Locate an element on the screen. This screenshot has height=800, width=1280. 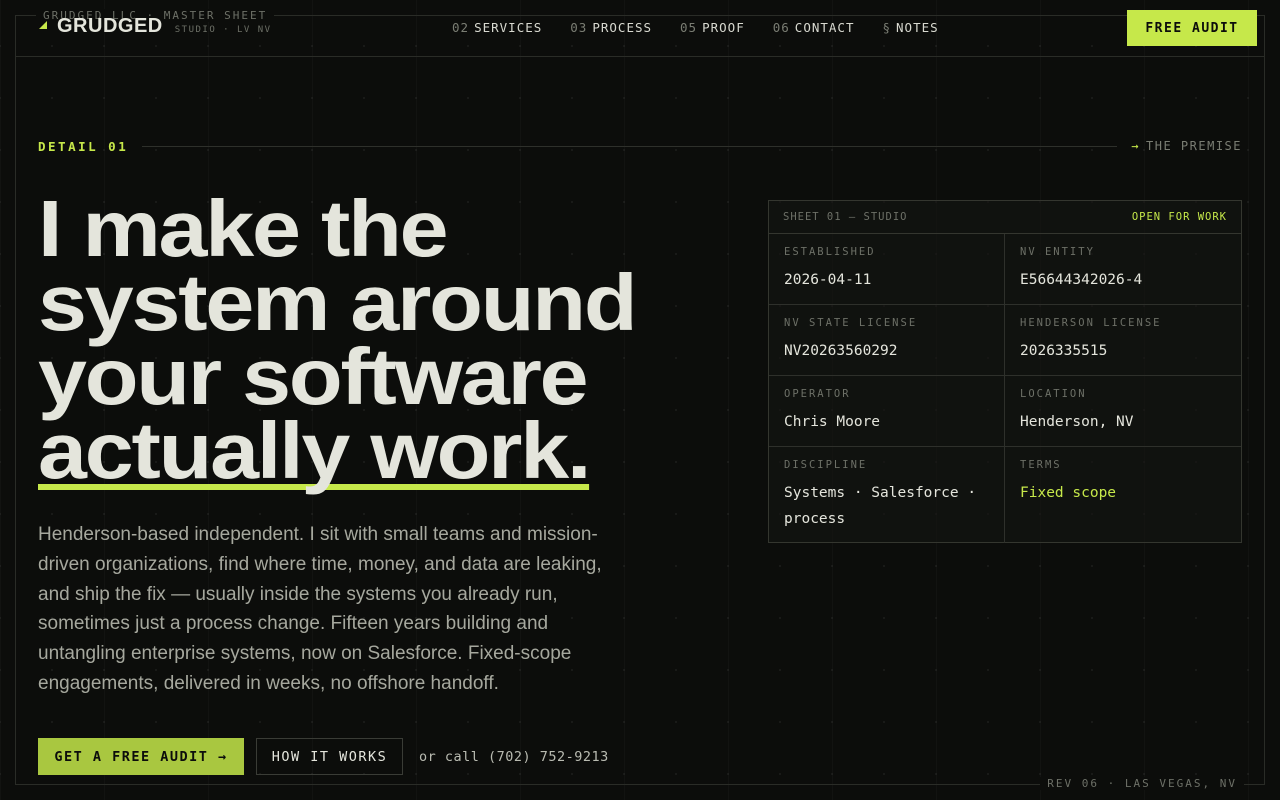
cell-label: DISCIPLINE is located at coordinates (826, 465).